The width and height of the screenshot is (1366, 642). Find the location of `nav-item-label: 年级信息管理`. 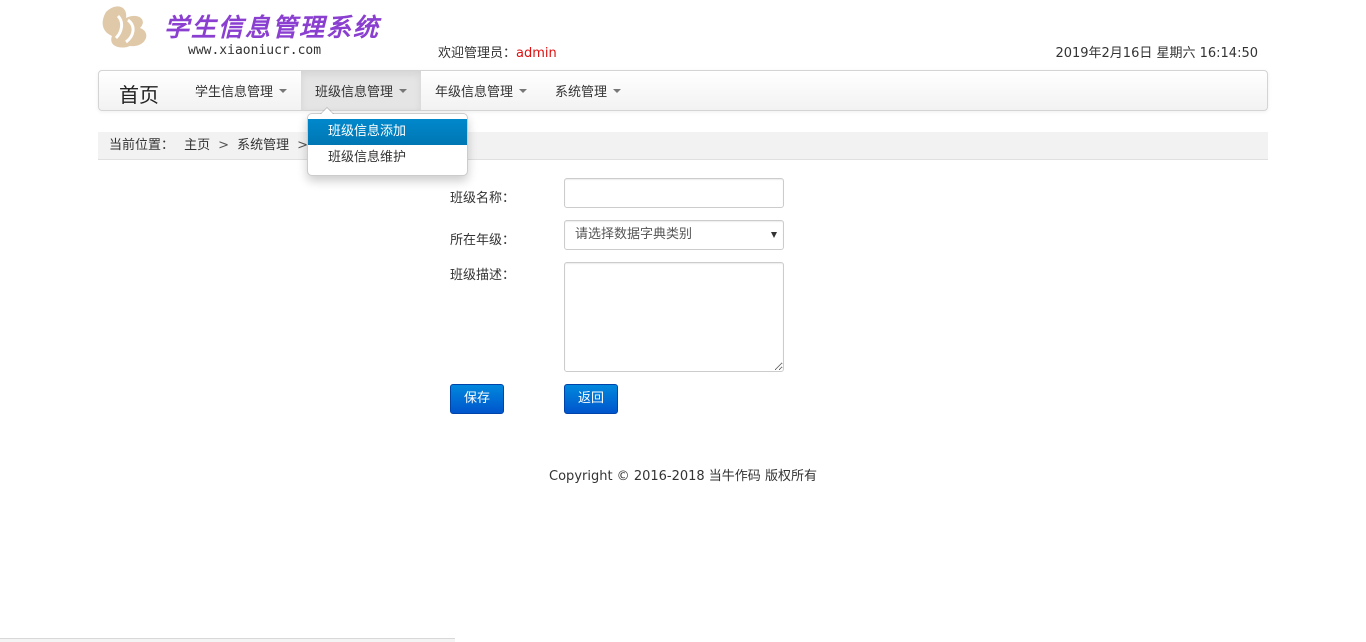

nav-item-label: 年级信息管理 is located at coordinates (474, 92).